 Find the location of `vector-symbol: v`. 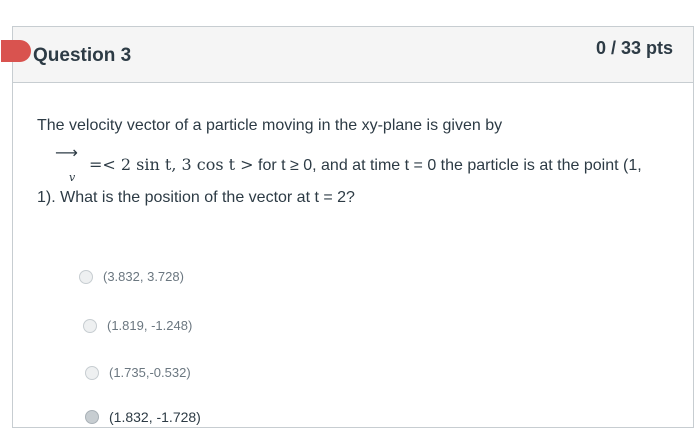

vector-symbol: v is located at coordinates (72, 177).